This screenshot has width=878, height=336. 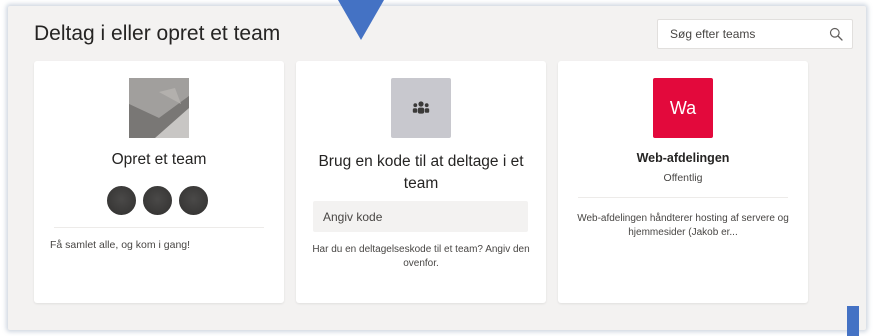 I want to click on search-box, so click(x=755, y=34).